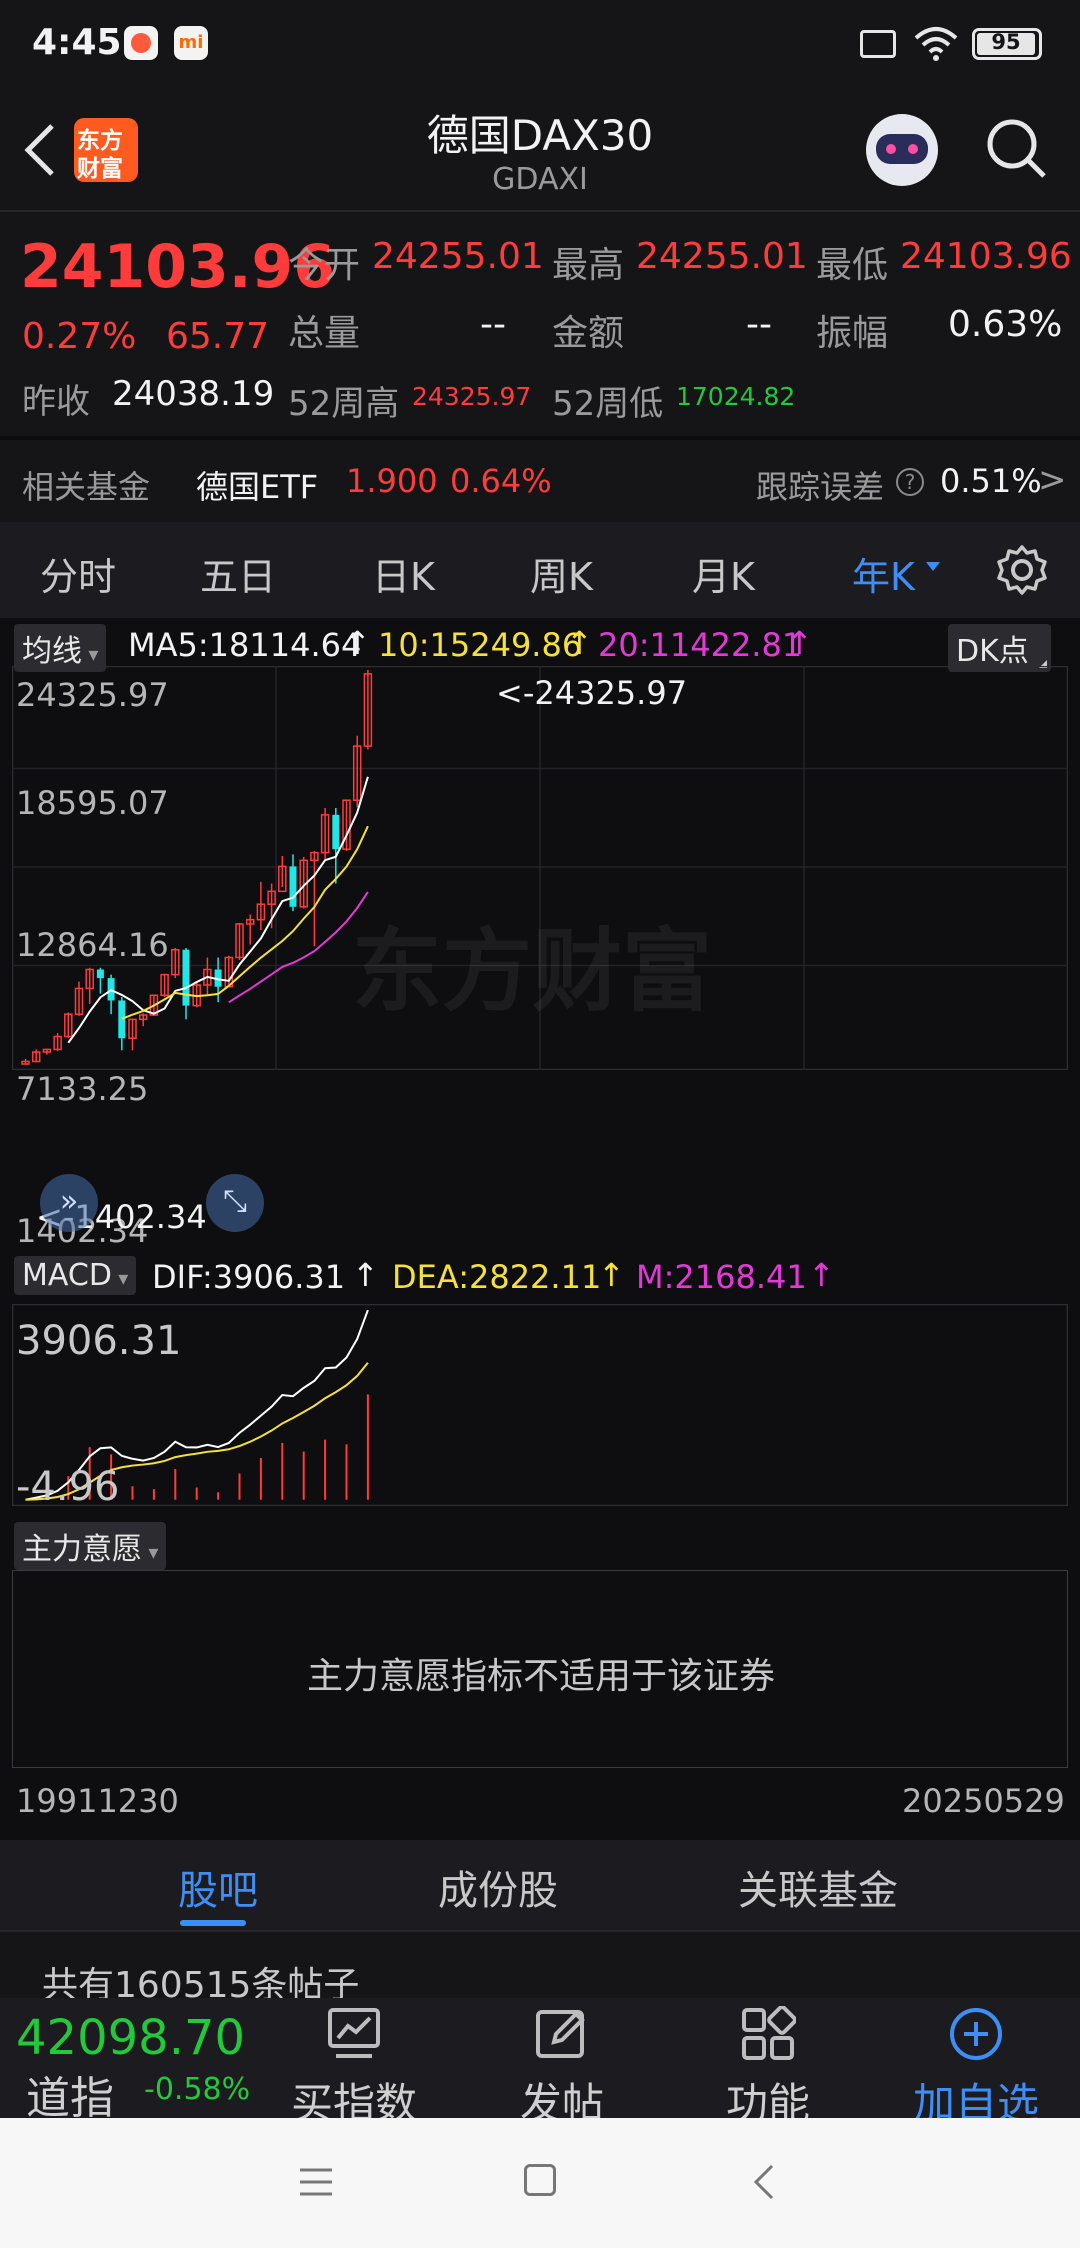 This screenshot has height=2248, width=1080. Describe the element at coordinates (910, 482) in the screenshot. I see `help-icon: ?` at that location.